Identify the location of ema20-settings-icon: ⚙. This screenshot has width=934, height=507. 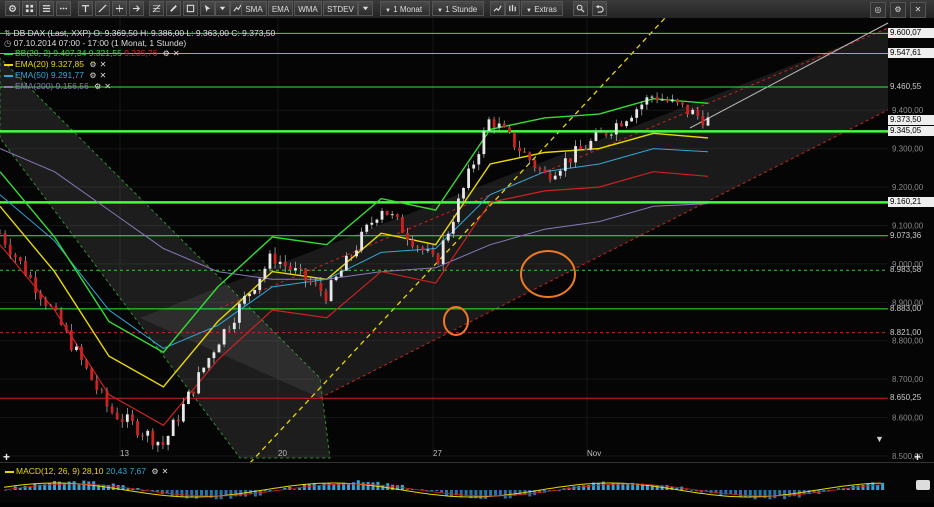
(92, 65).